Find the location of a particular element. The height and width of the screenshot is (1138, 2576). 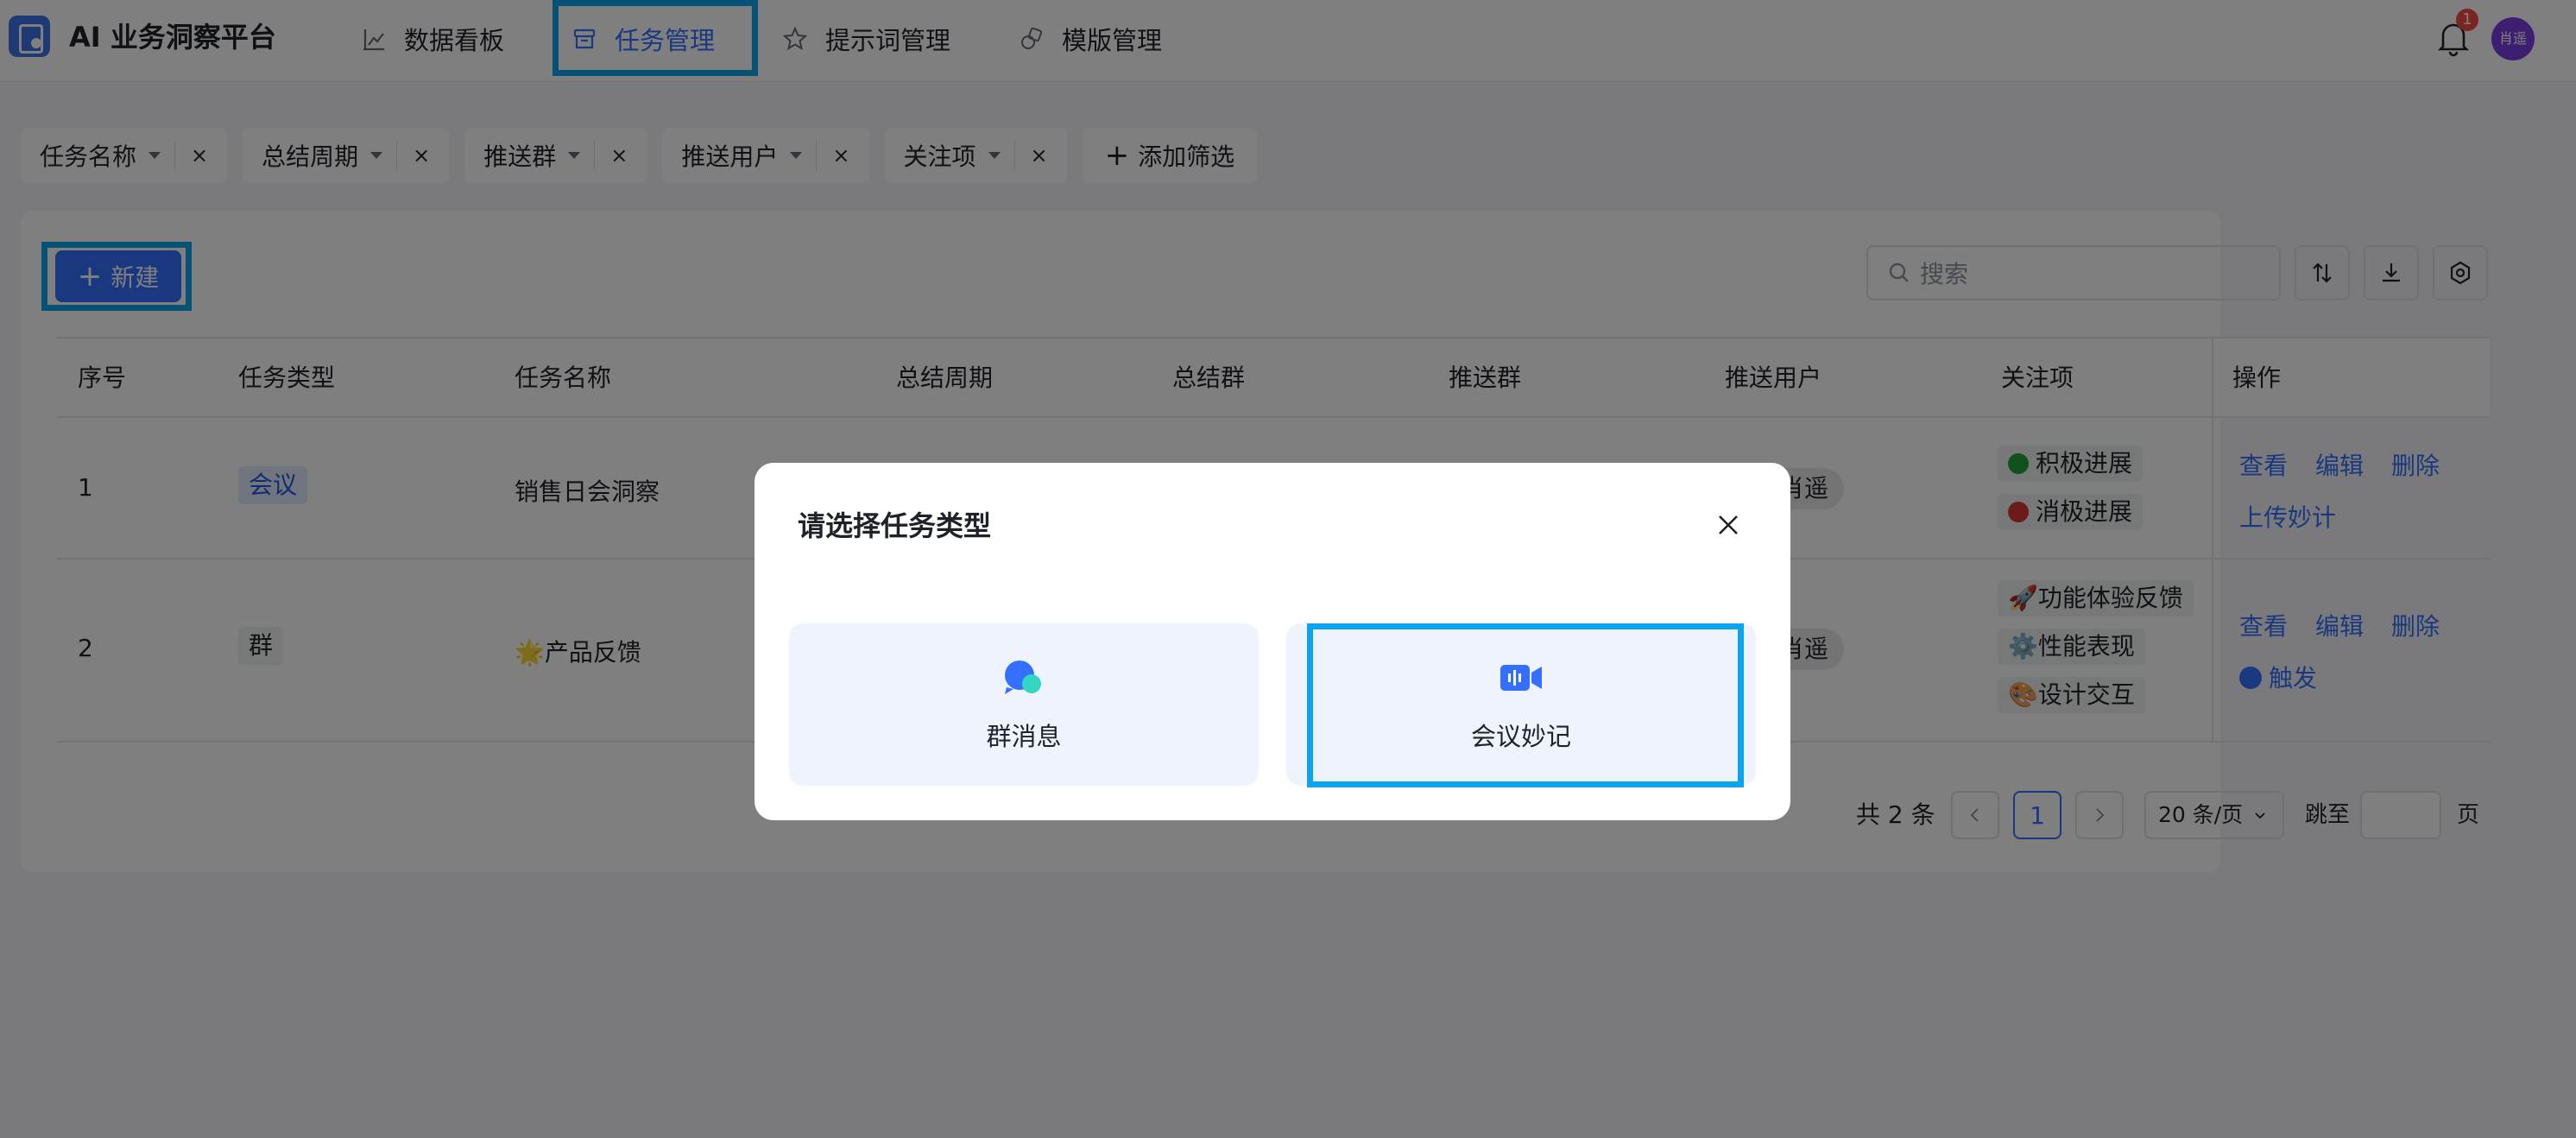

highlight-box is located at coordinates (1525, 705).